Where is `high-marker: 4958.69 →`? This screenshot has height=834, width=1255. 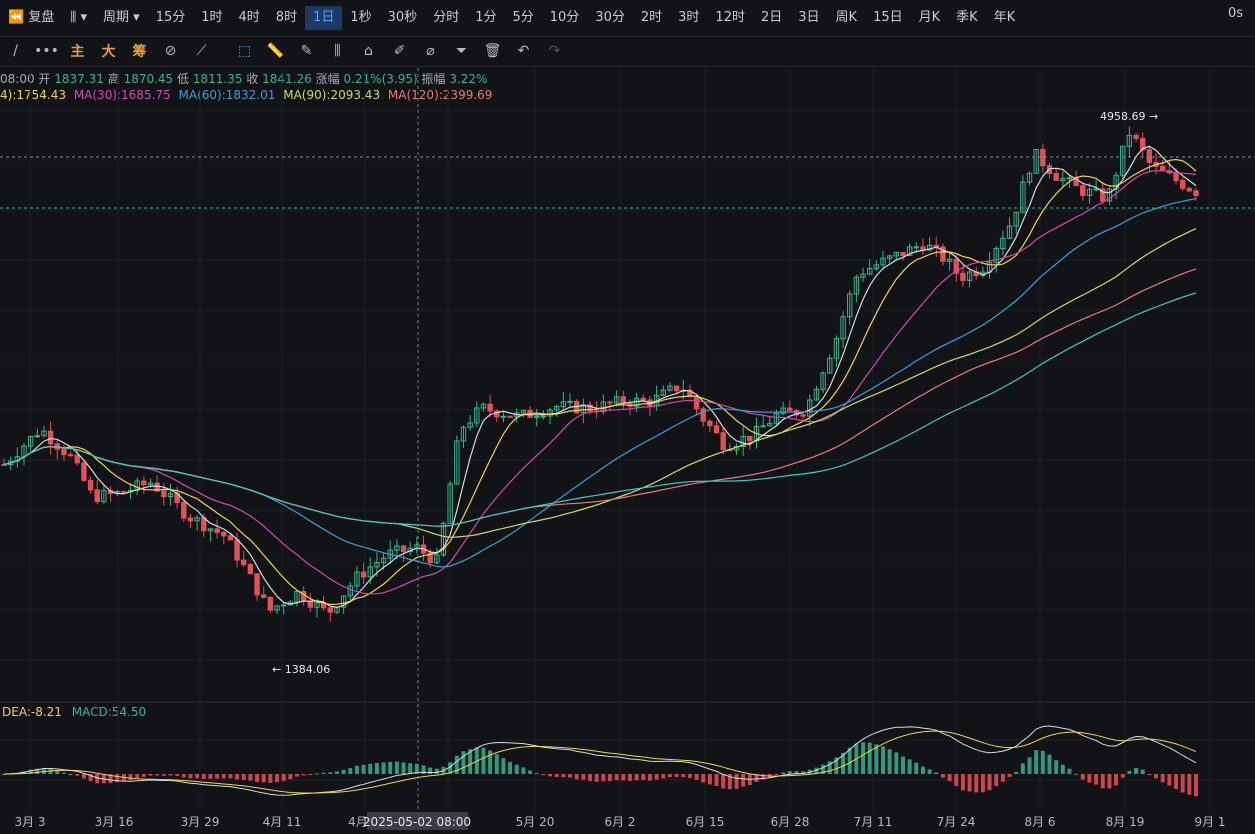
high-marker: 4958.69 → is located at coordinates (1129, 116).